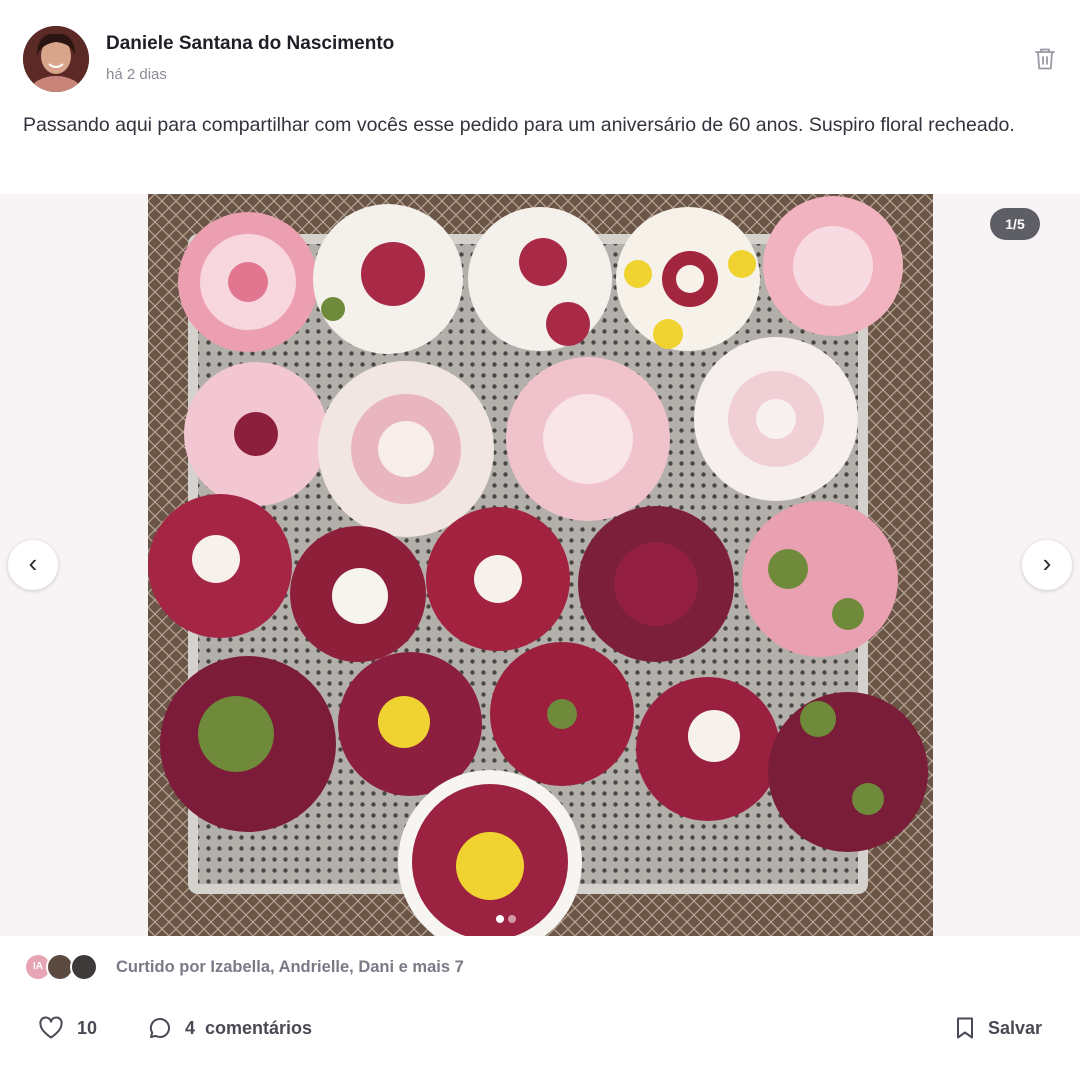 The width and height of the screenshot is (1080, 1080). Describe the element at coordinates (964, 1028) in the screenshot. I see `bookmark-icon` at that location.